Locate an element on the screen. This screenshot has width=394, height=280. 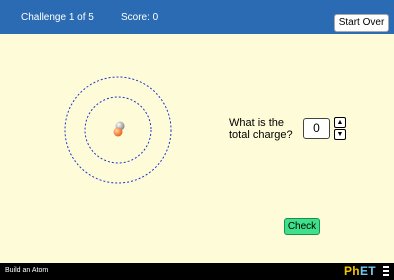
decrement-arrow-icon: ▼ is located at coordinates (340, 134).